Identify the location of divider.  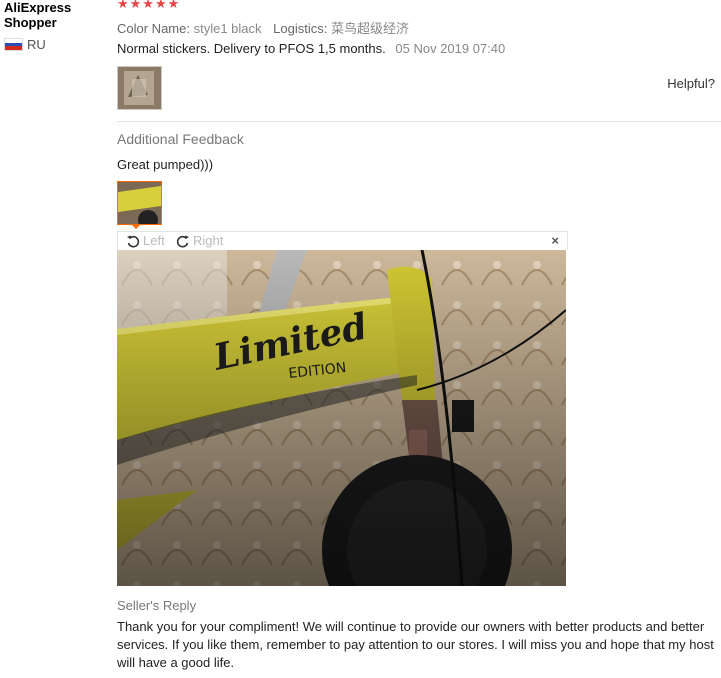
(419, 121).